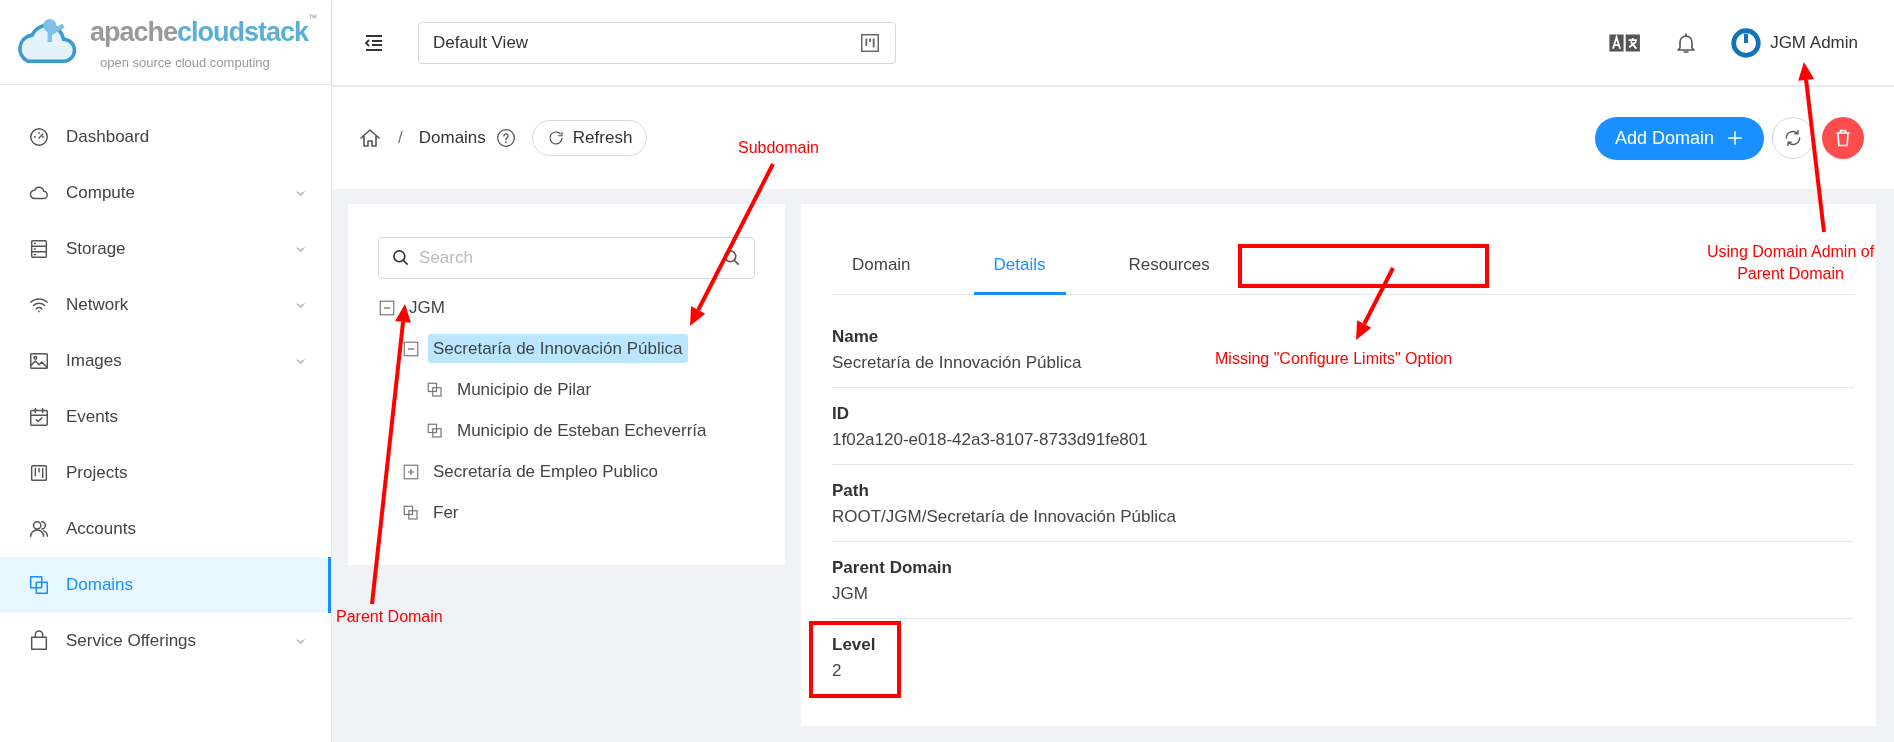  I want to click on field-value: 1f02a120-e018-42a3-8107-8733d91fe801, so click(990, 439).